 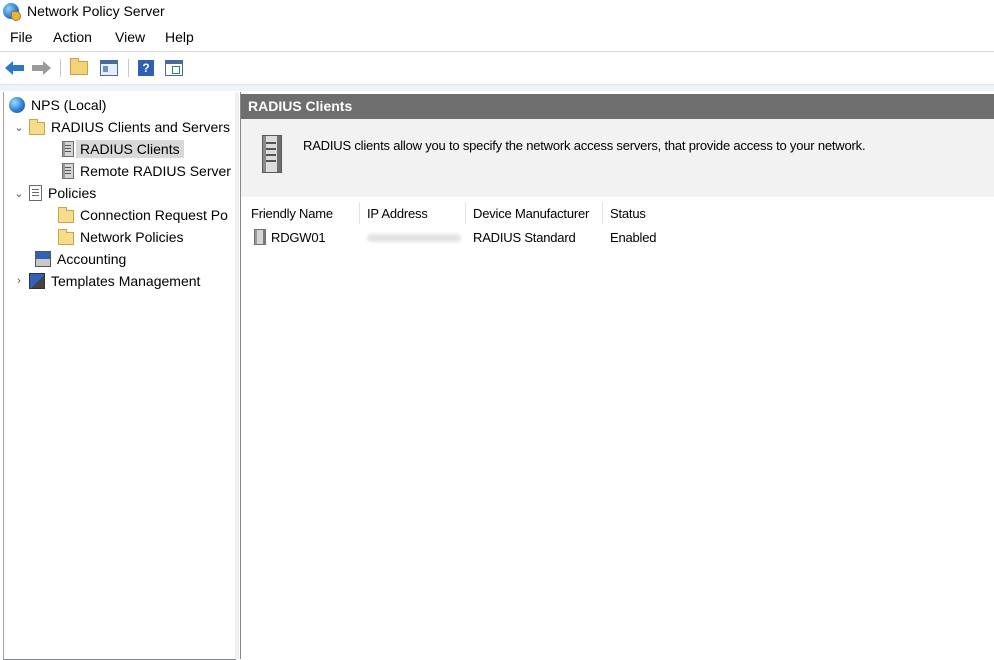 I want to click on help-button: ?, so click(x=146, y=68).